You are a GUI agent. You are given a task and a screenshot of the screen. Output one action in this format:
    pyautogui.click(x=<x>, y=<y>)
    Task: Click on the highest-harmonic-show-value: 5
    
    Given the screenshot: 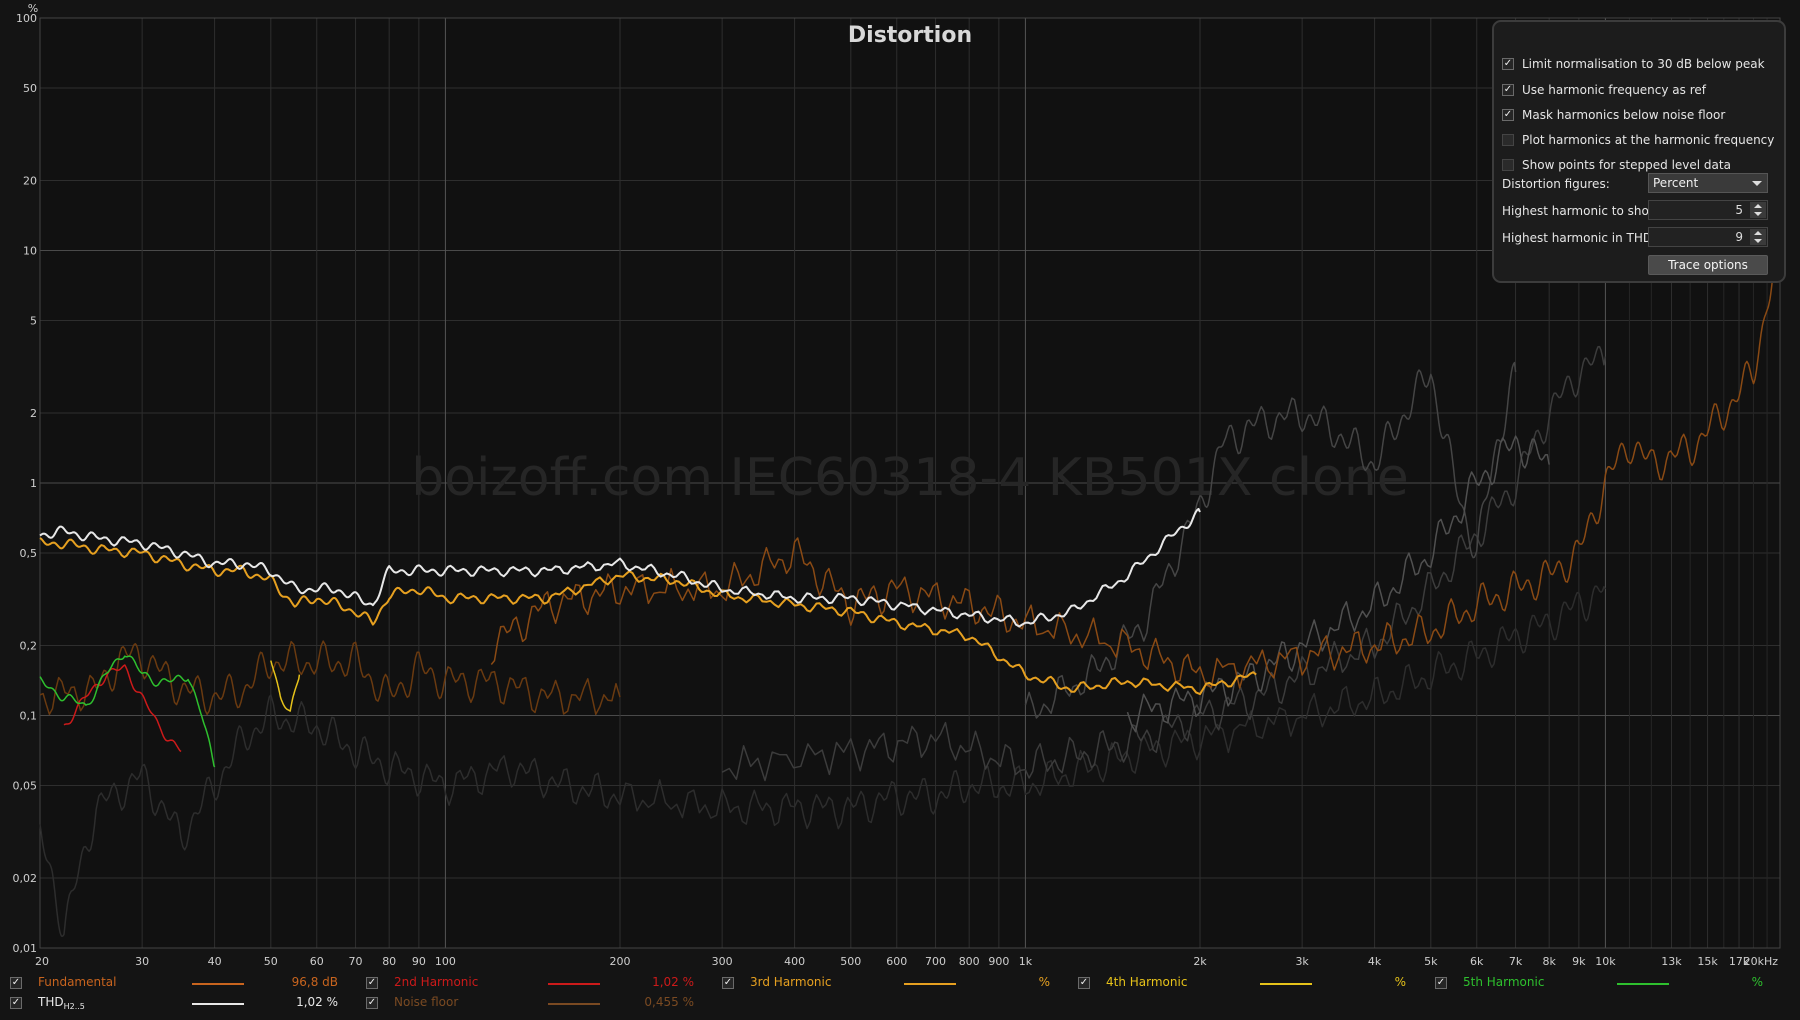 What is the action you would take?
    pyautogui.click(x=1739, y=210)
    